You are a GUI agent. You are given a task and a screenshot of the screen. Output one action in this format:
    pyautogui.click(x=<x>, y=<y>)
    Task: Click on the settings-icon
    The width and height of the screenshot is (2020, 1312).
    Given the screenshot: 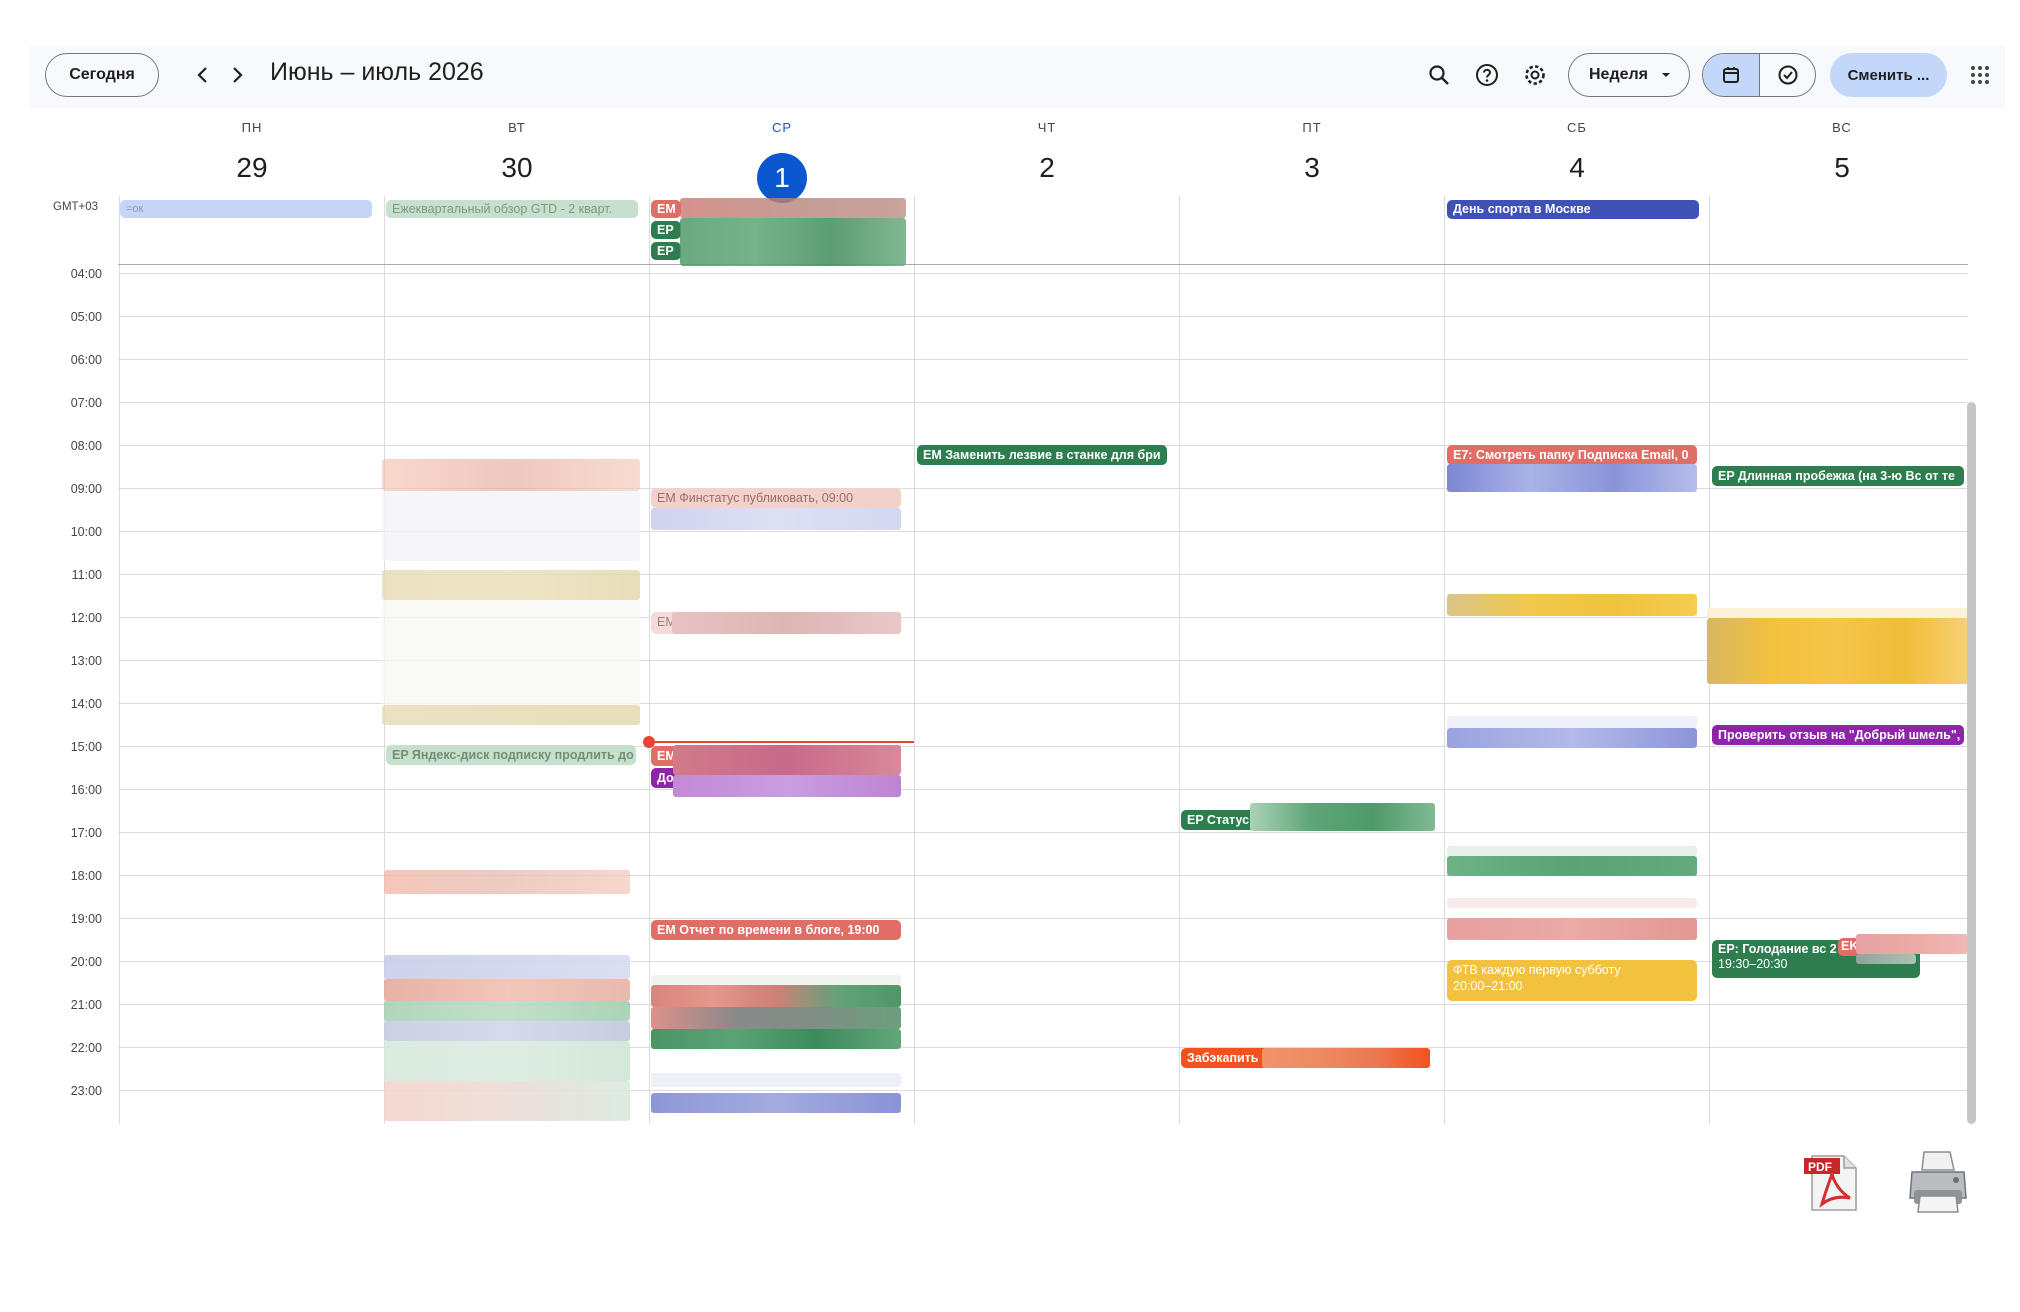 What is the action you would take?
    pyautogui.click(x=1535, y=75)
    